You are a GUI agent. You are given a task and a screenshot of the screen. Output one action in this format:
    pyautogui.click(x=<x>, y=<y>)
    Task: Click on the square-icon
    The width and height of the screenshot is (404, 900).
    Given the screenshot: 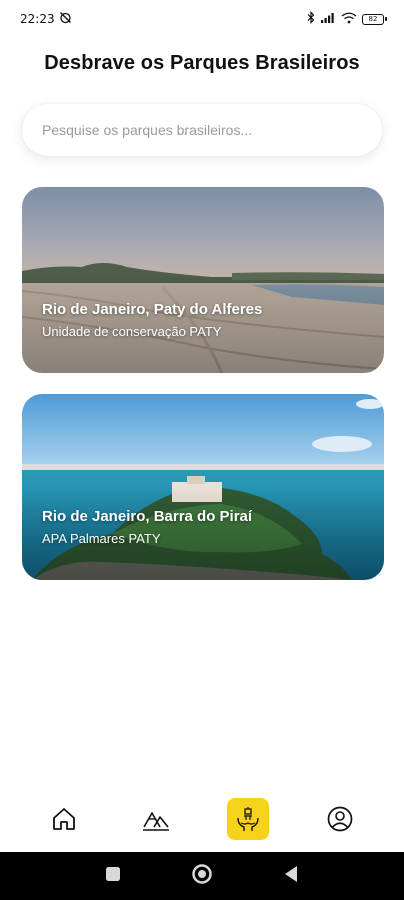 What is the action you would take?
    pyautogui.click(x=113, y=873)
    